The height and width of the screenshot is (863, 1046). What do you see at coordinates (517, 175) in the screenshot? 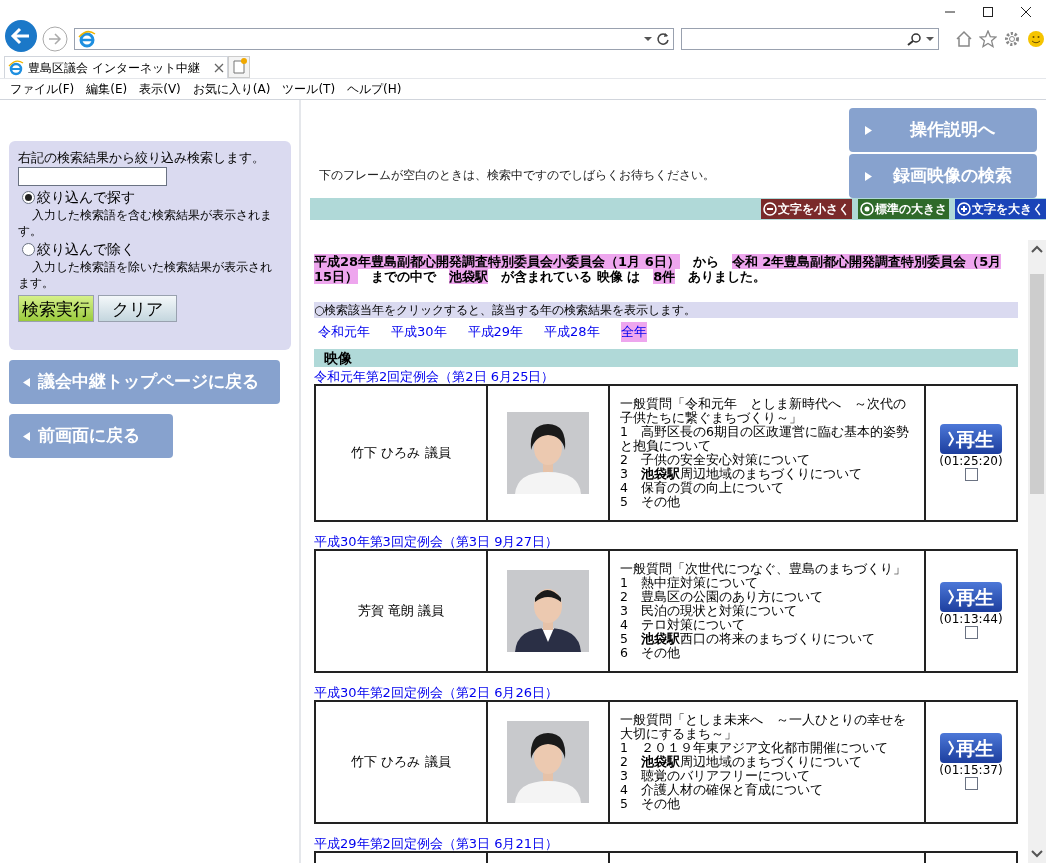
I see `notice-text: 下のフレームが空白のときは、検索中ですのでしばらくお待ちください。` at bounding box center [517, 175].